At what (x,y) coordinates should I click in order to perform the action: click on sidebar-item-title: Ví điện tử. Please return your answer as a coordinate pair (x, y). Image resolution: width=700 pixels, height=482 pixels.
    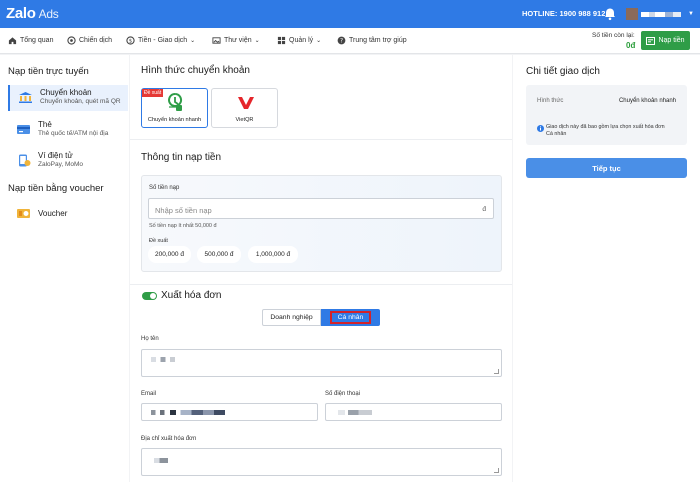
    Looking at the image, I should click on (55, 155).